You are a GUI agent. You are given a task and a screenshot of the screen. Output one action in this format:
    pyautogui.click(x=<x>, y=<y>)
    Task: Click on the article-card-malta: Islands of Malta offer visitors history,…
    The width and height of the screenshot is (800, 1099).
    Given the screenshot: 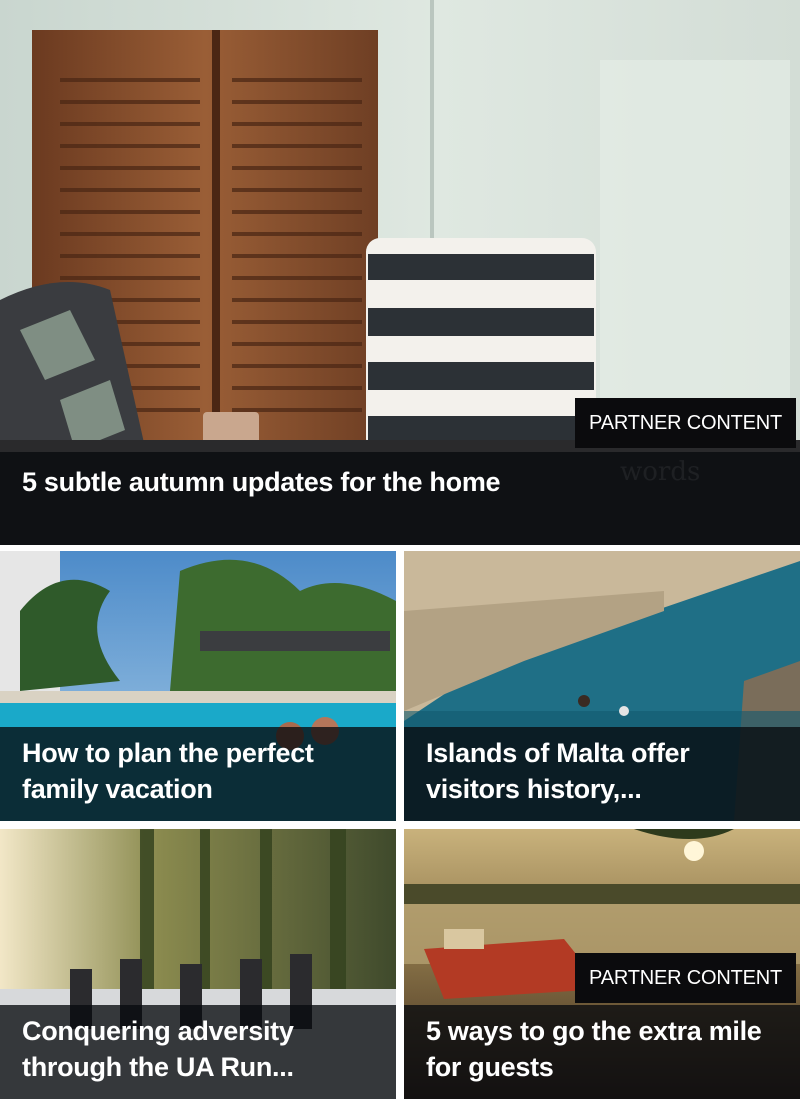 What is the action you would take?
    pyautogui.click(x=602, y=686)
    